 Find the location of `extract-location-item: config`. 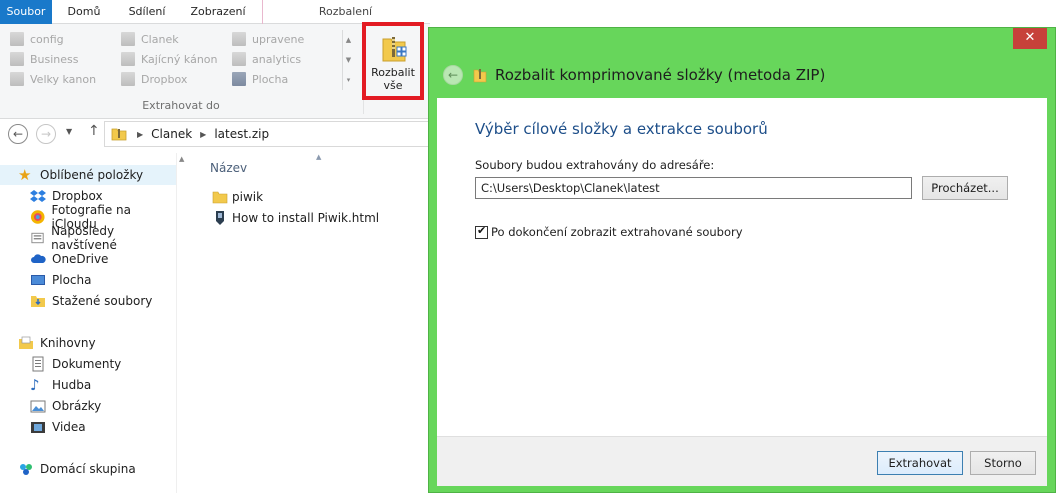

extract-location-item: config is located at coordinates (37, 39).